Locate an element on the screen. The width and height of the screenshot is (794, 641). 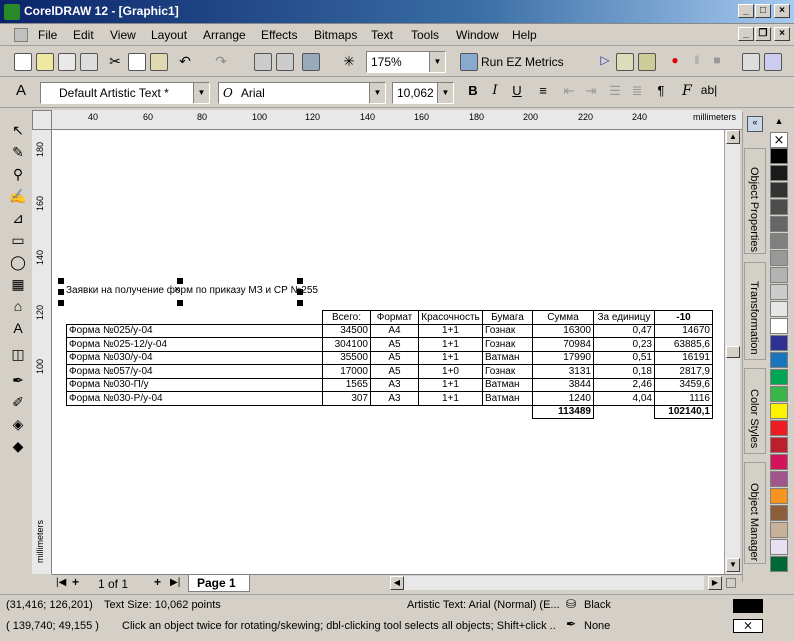
smart-fill-tool-icon: ⊿ is located at coordinates (18, 219).